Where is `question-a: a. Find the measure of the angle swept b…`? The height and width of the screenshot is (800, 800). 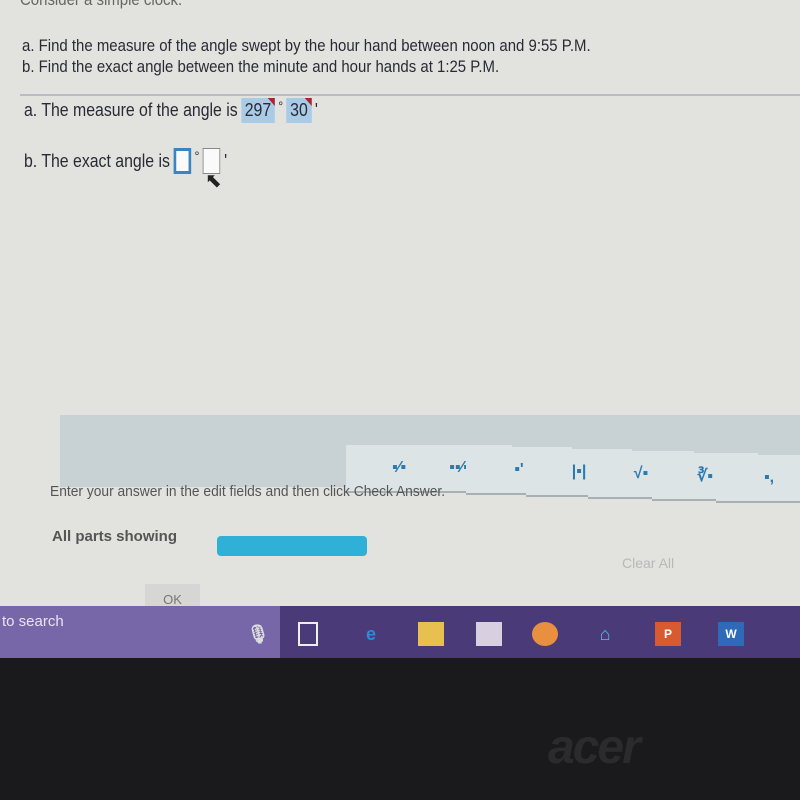 question-a: a. Find the measure of the angle swept b… is located at coordinates (306, 45).